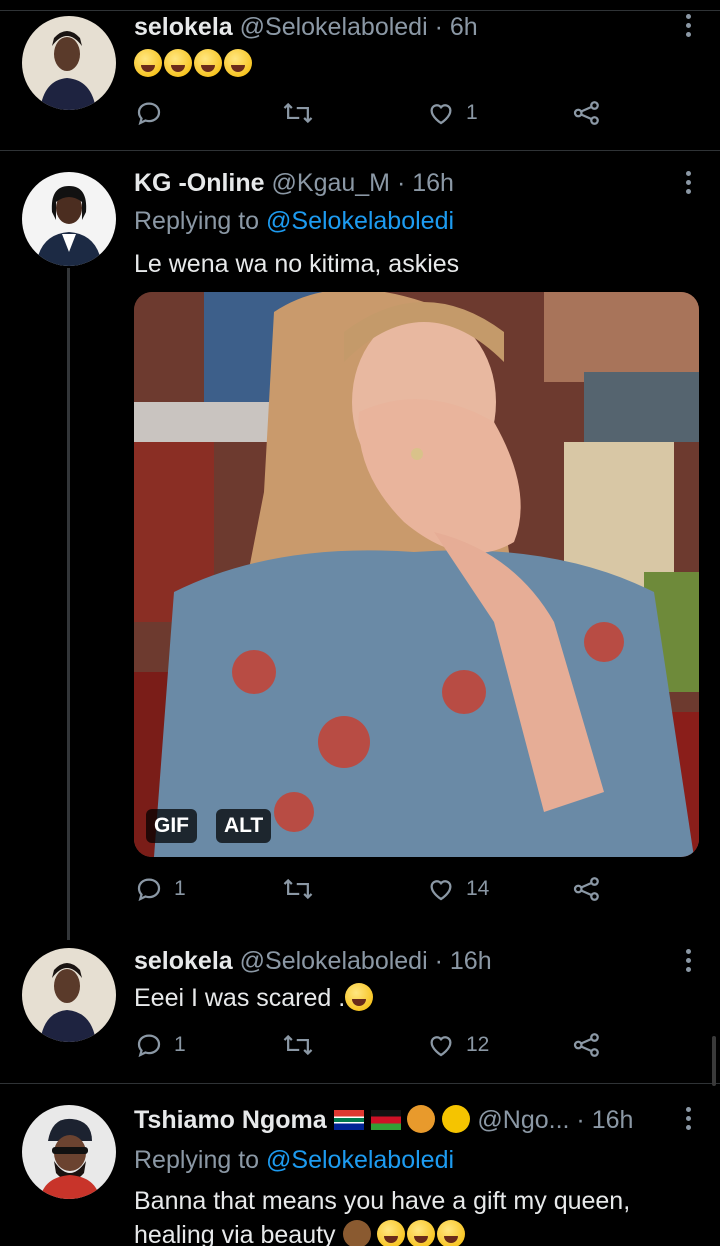 Image resolution: width=720 pixels, height=1246 pixels. Describe the element at coordinates (457, 1045) in the screenshot. I see `like-button: 12` at that location.